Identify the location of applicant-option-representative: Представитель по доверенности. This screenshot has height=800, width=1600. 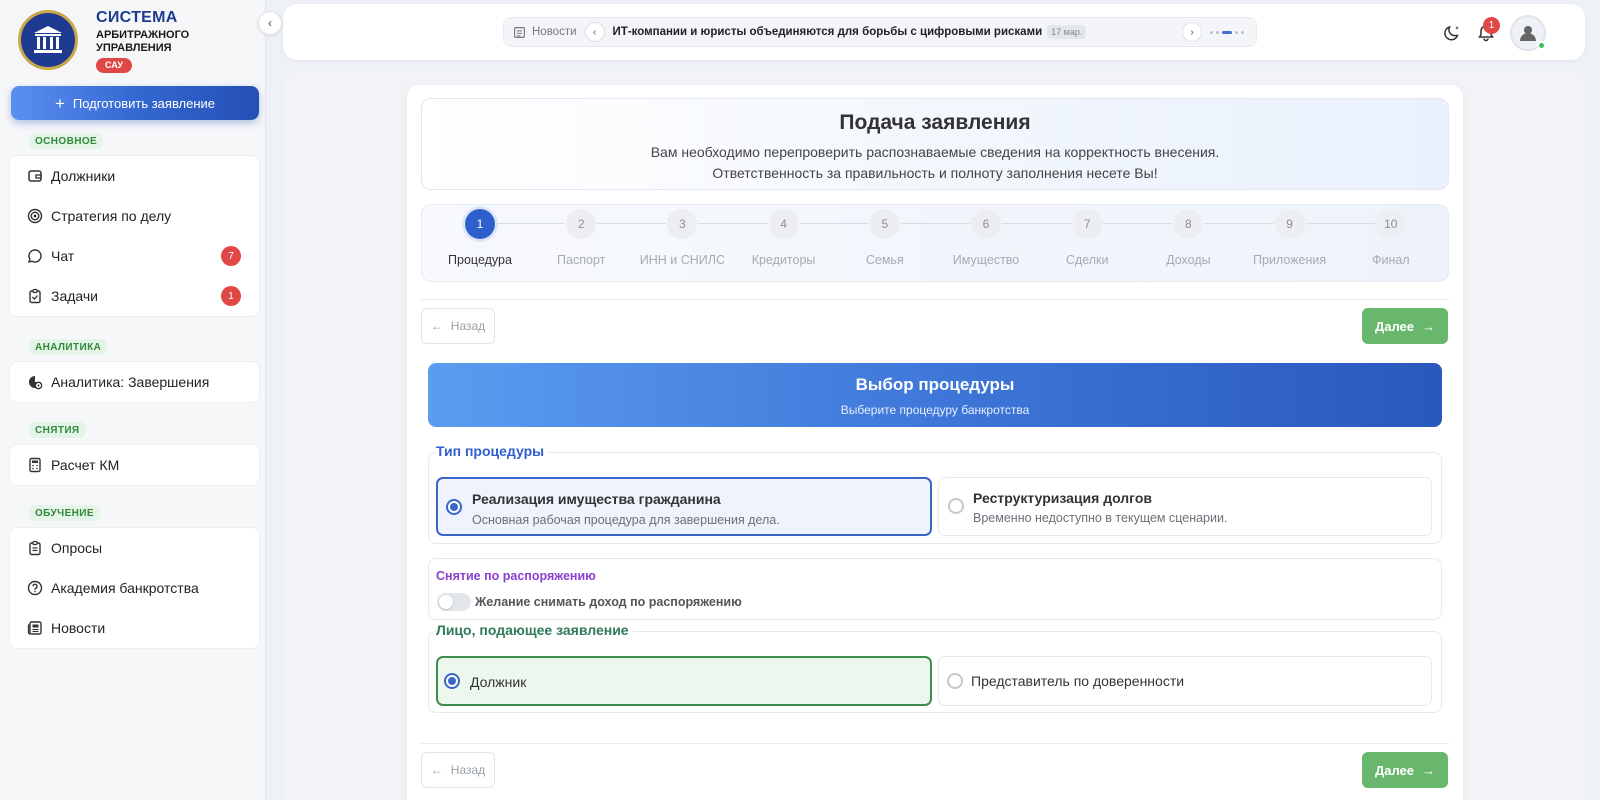
(1185, 681).